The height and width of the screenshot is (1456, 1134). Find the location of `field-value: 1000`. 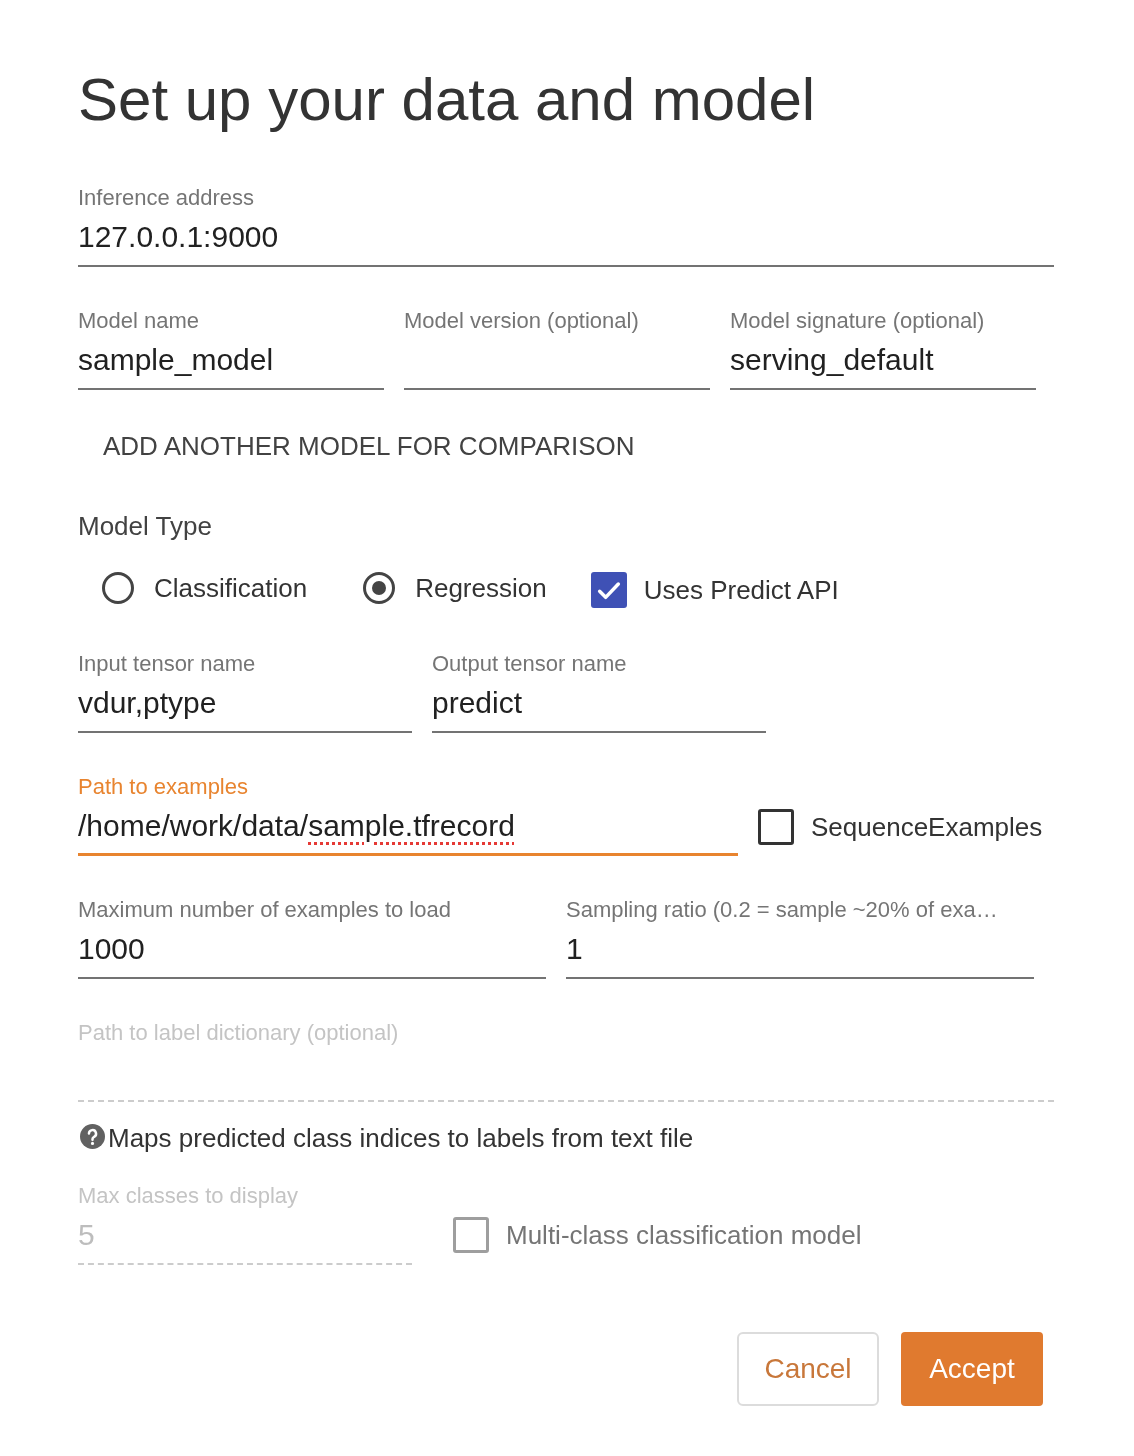

field-value: 1000 is located at coordinates (111, 949).